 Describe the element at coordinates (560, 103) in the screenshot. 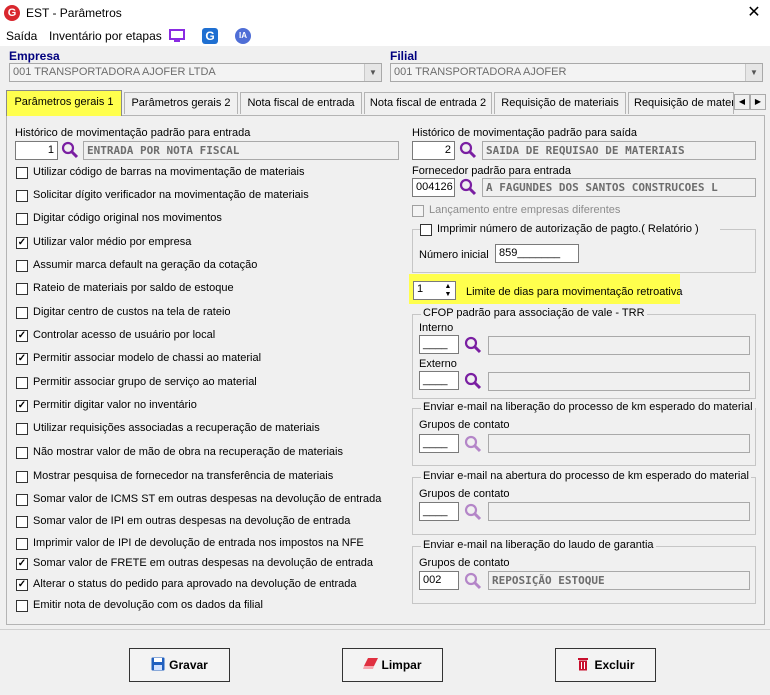

I see `tab-requisicao-materiais: Requisição de materiais` at that location.